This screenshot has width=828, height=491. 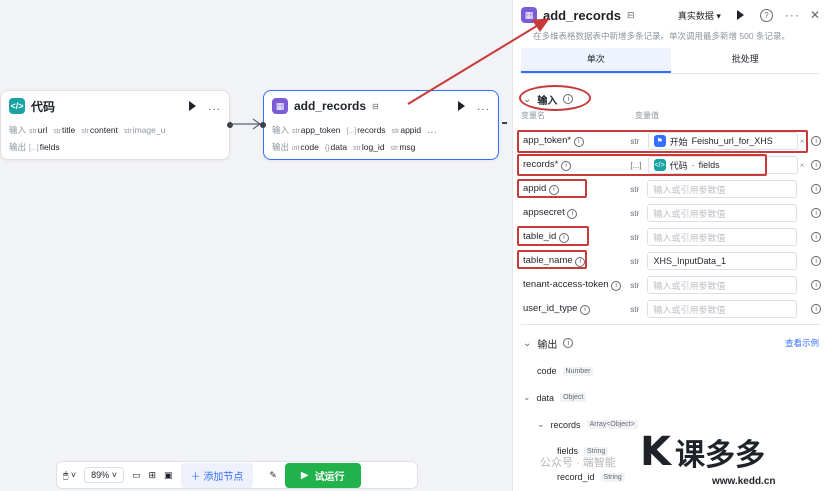 What do you see at coordinates (722, 309) in the screenshot?
I see `user-id-type-input: 输入或引用参数值` at bounding box center [722, 309].